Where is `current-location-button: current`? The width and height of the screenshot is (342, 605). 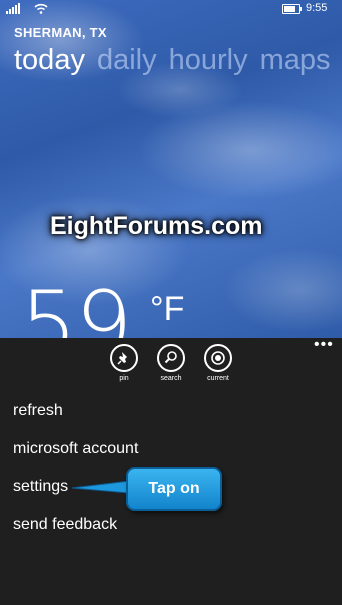 current-location-button: current is located at coordinates (218, 363).